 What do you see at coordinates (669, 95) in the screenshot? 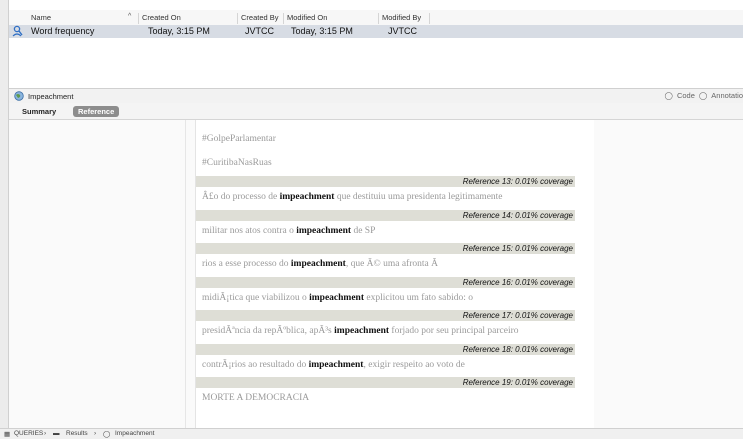
I see `code-lightbulb-icon: ◯` at bounding box center [669, 95].